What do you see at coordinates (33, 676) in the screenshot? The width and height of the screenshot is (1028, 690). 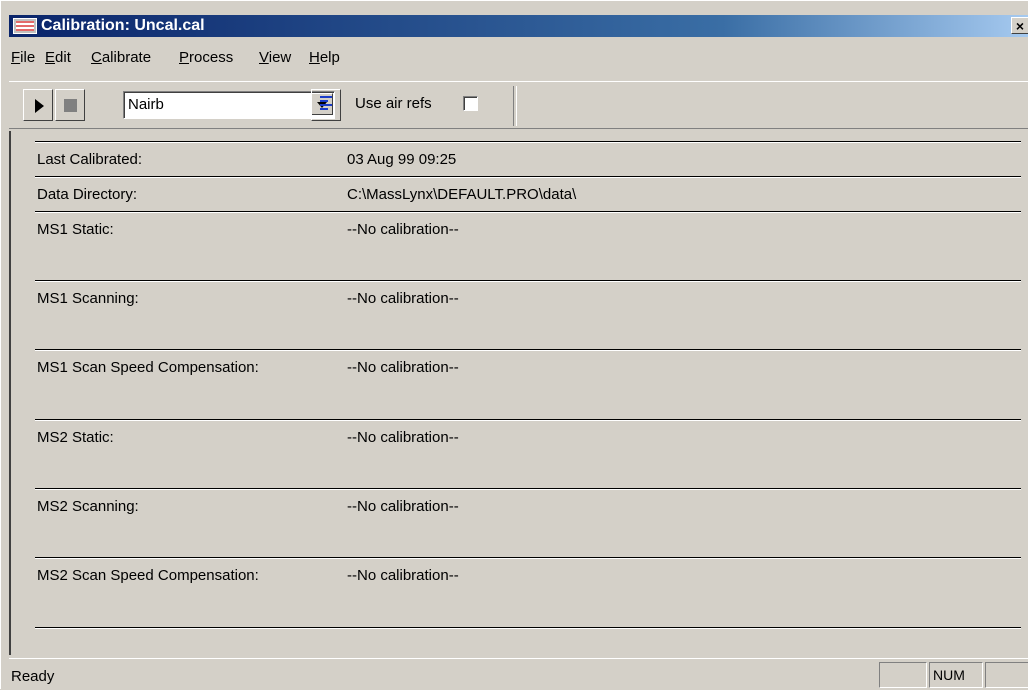 I see `status-text: Ready` at bounding box center [33, 676].